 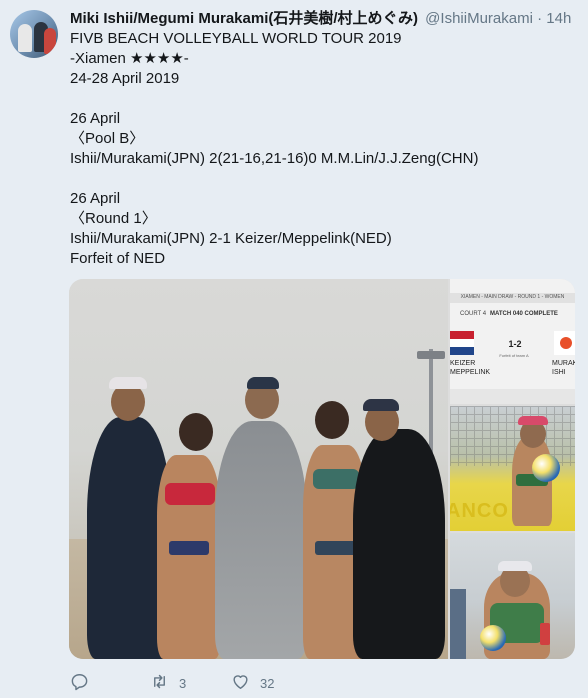 What do you see at coordinates (479, 18) in the screenshot?
I see `user-handle: @IshiiMurakami` at bounding box center [479, 18].